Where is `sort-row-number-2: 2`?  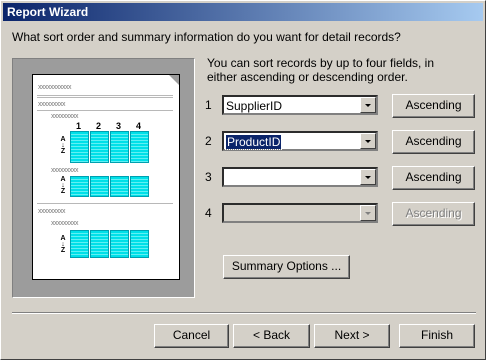 sort-row-number-2: 2 is located at coordinates (208, 141).